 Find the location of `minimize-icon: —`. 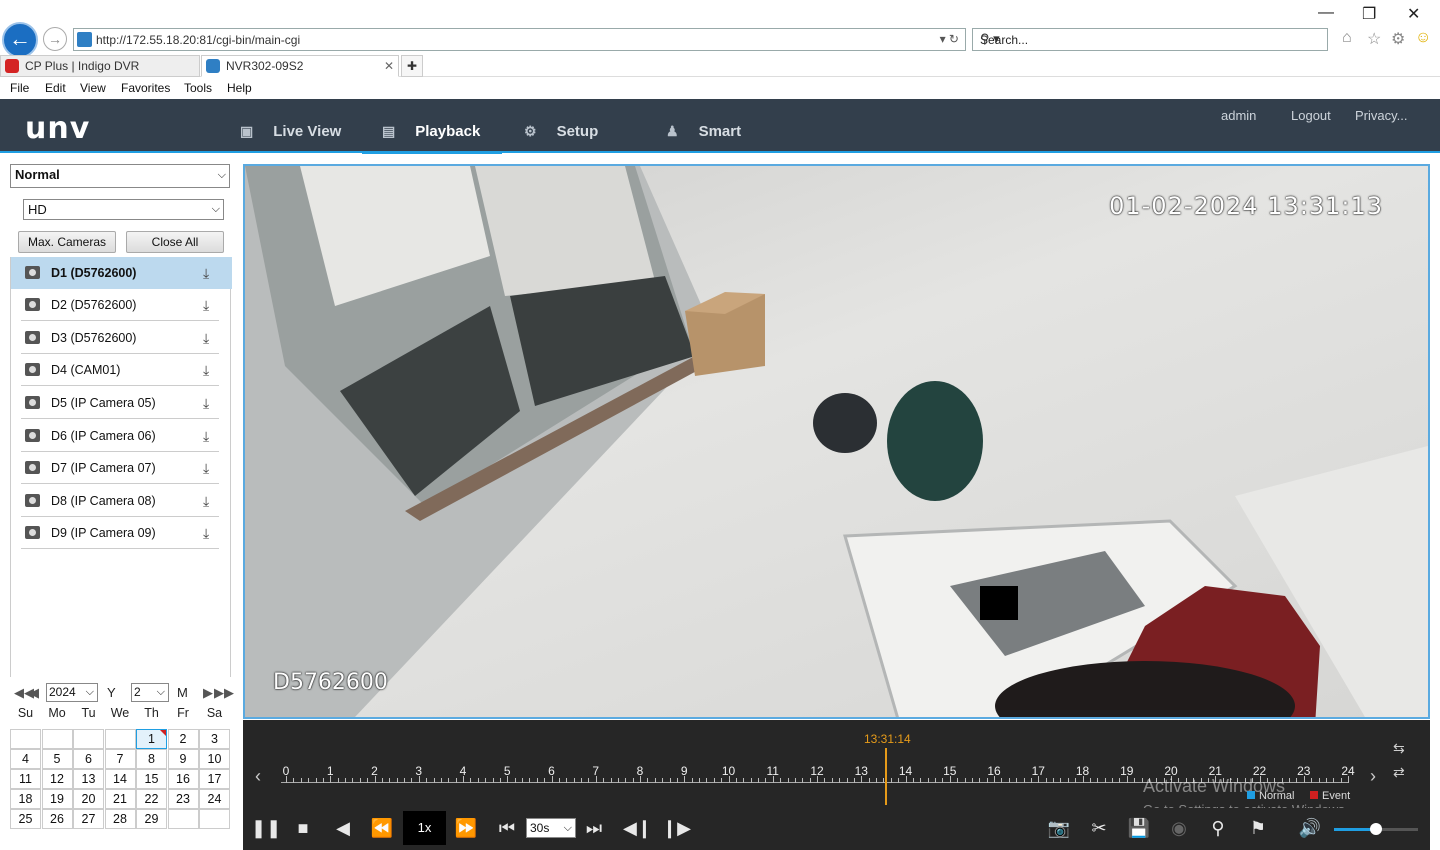

minimize-icon: — is located at coordinates (1326, 13).